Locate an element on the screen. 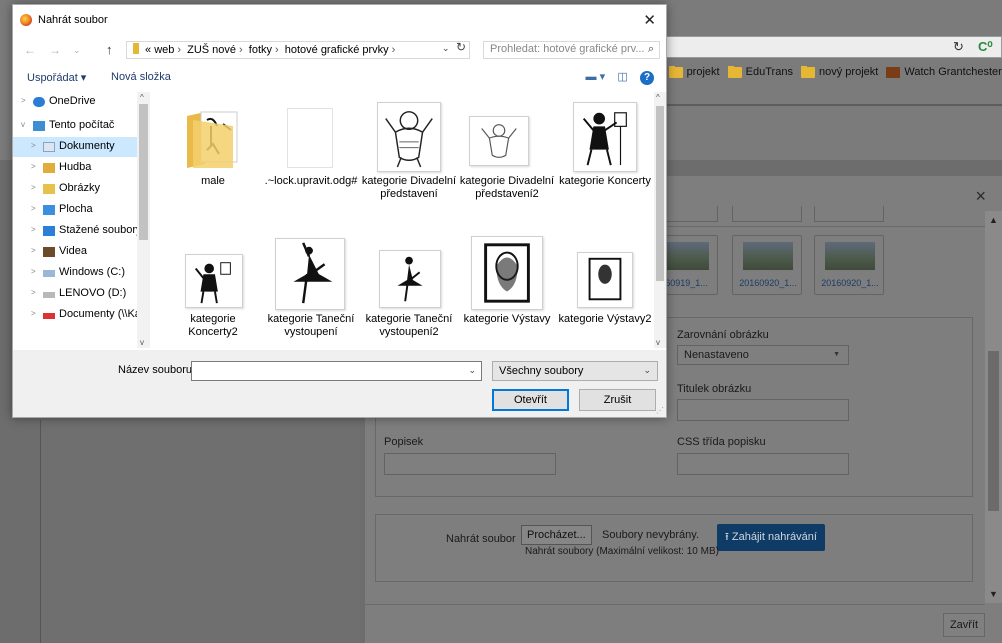 This screenshot has height=643, width=1002. extension-icon: C⁰ is located at coordinates (985, 47).